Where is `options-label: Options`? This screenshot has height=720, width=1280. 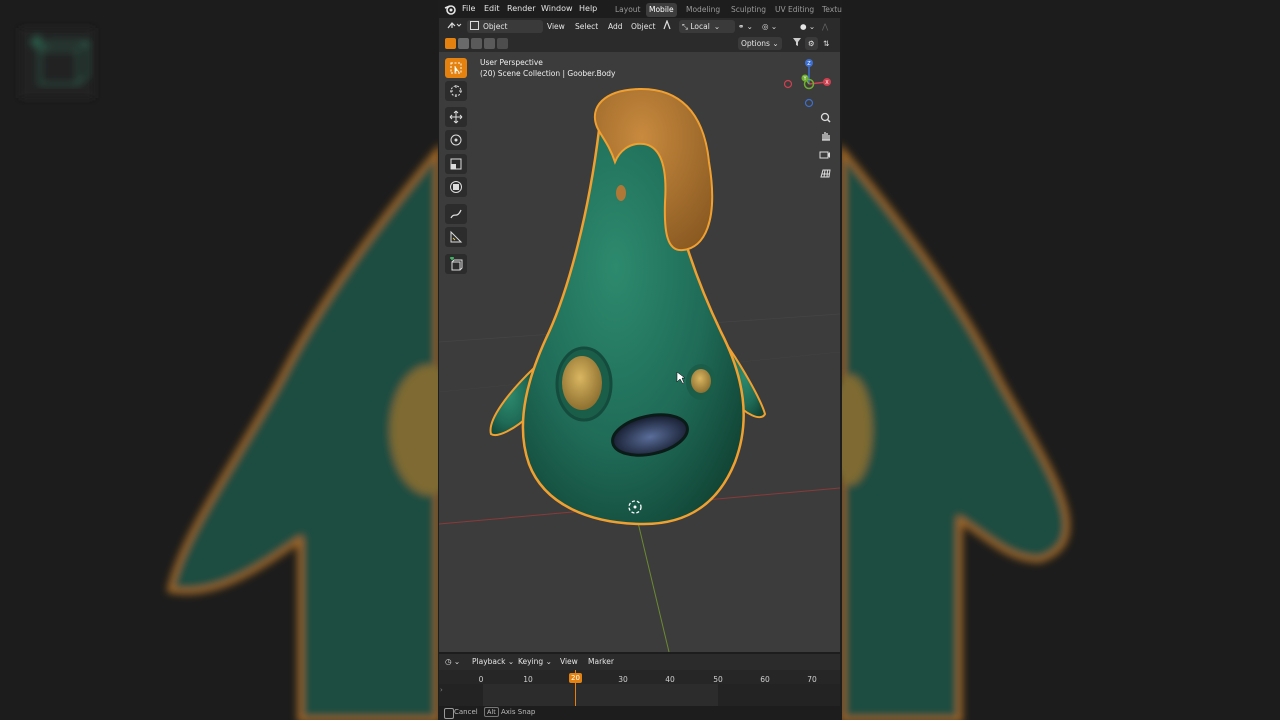
options-label: Options is located at coordinates (755, 43).